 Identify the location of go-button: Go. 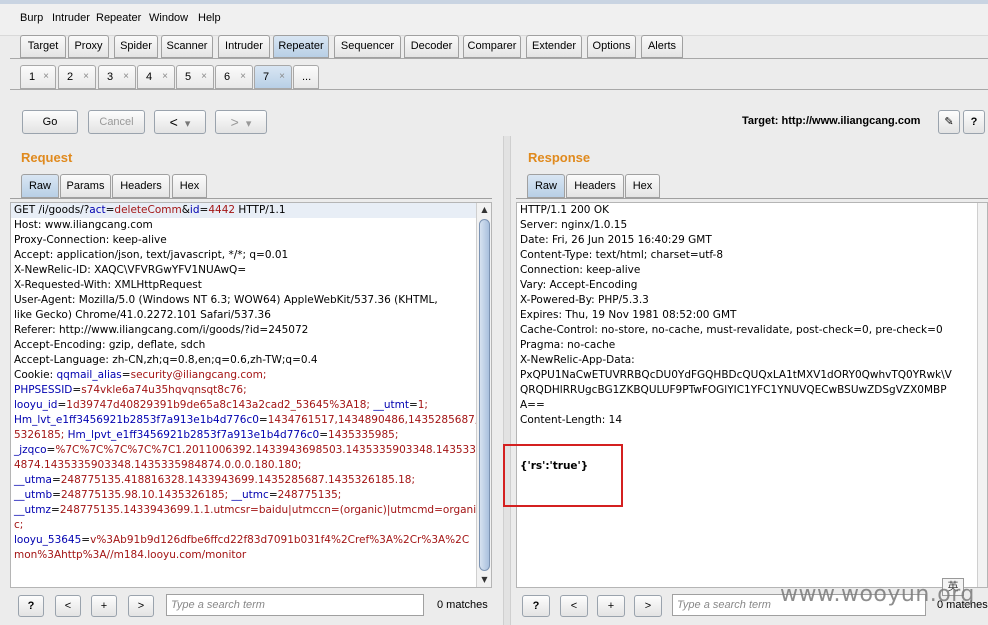
(50, 122).